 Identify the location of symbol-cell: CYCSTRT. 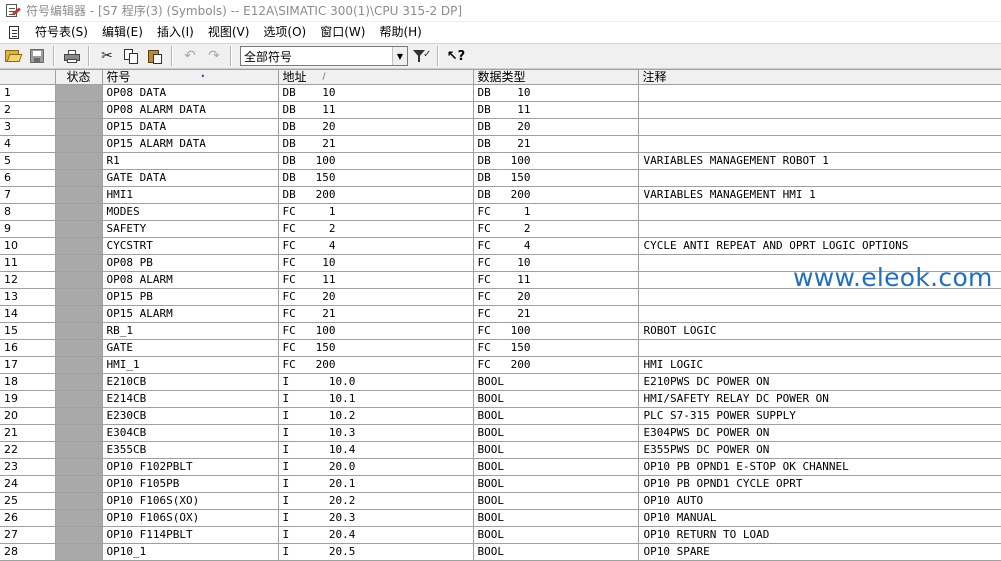
(190, 246).